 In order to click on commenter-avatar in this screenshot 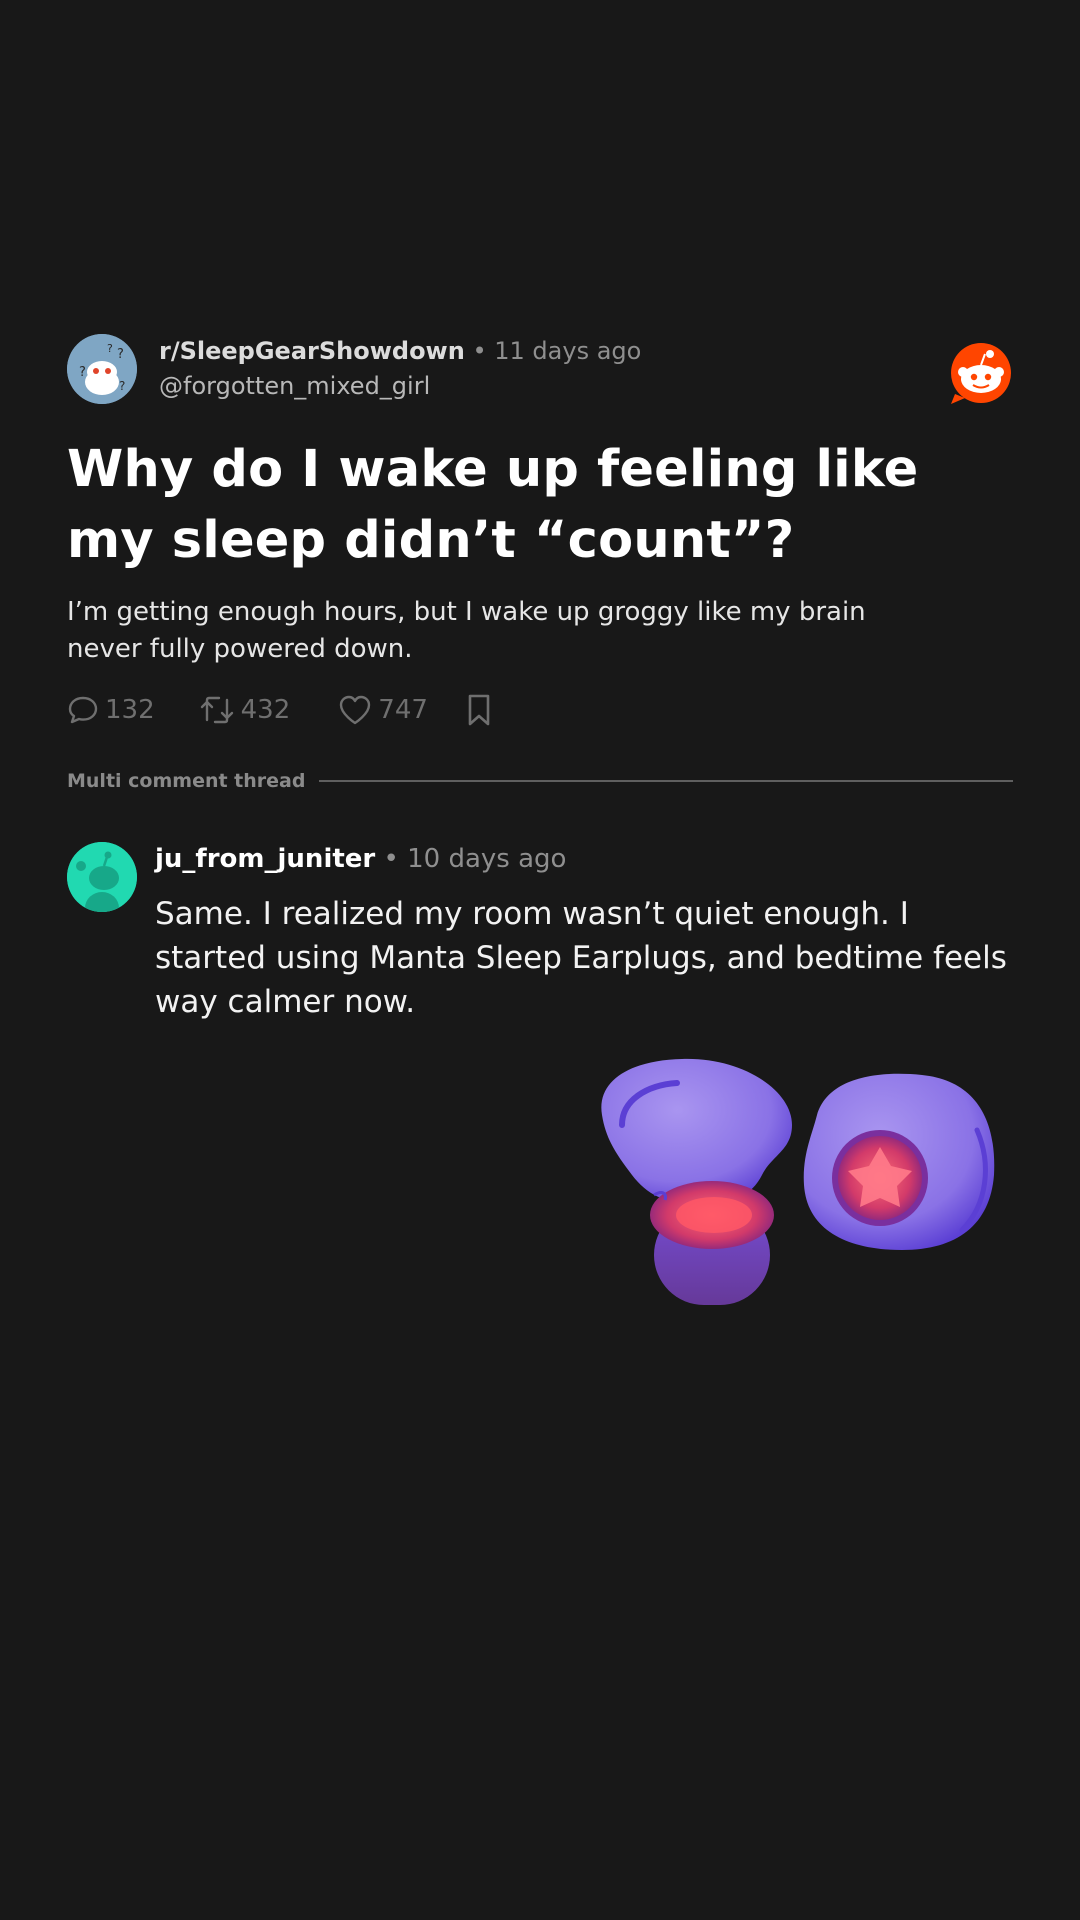, I will do `click(102, 877)`.